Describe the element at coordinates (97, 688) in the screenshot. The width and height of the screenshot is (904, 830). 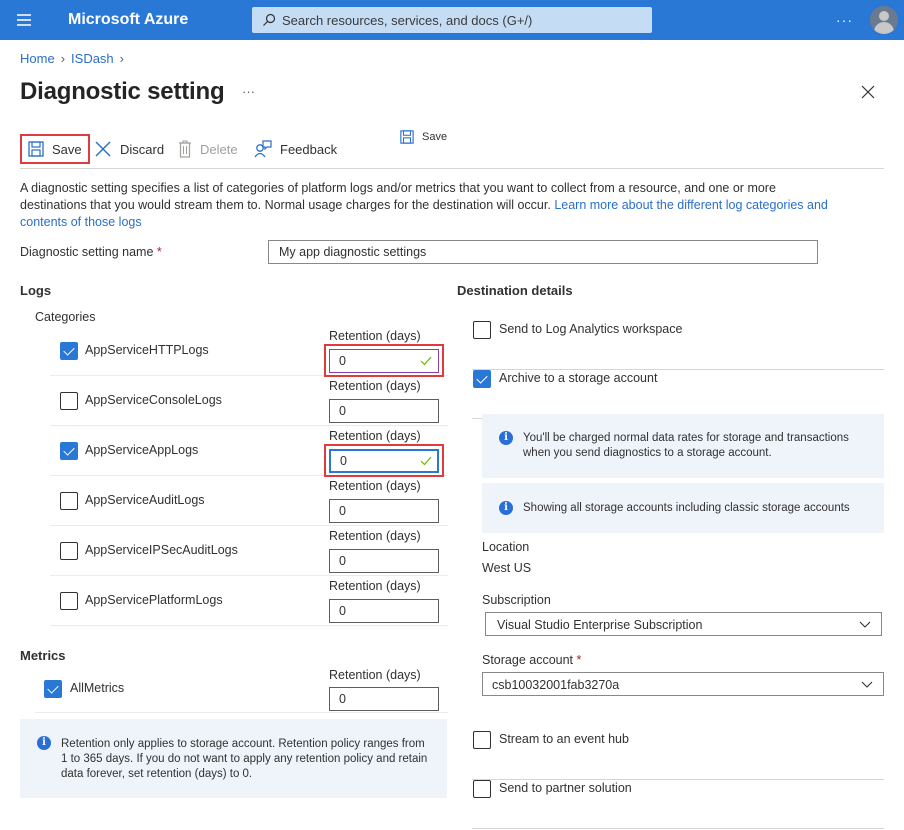
I see `metric-label: AllMetrics` at that location.